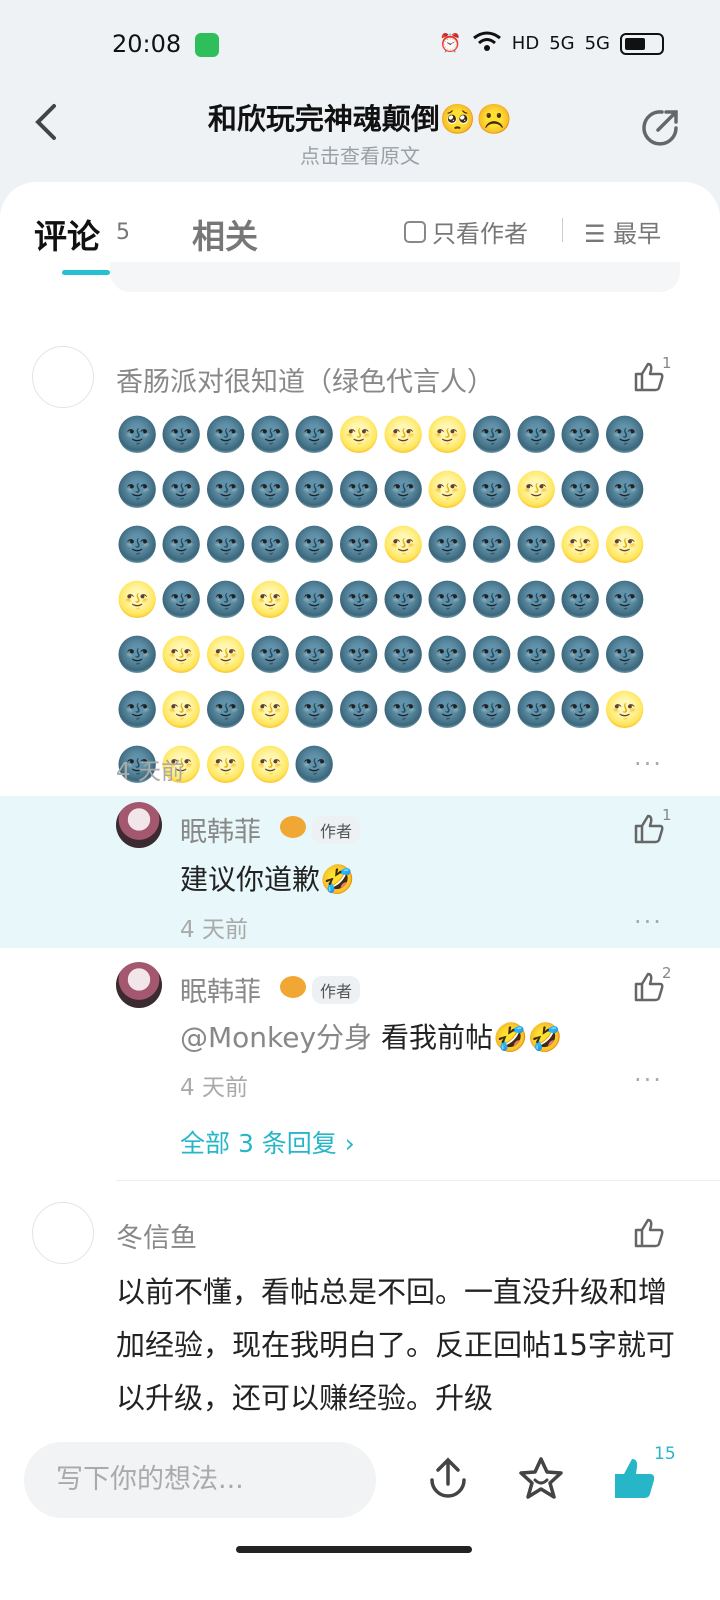 The height and width of the screenshot is (1600, 720). What do you see at coordinates (450, 43) in the screenshot?
I see `alarm-icon: ⏰` at bounding box center [450, 43].